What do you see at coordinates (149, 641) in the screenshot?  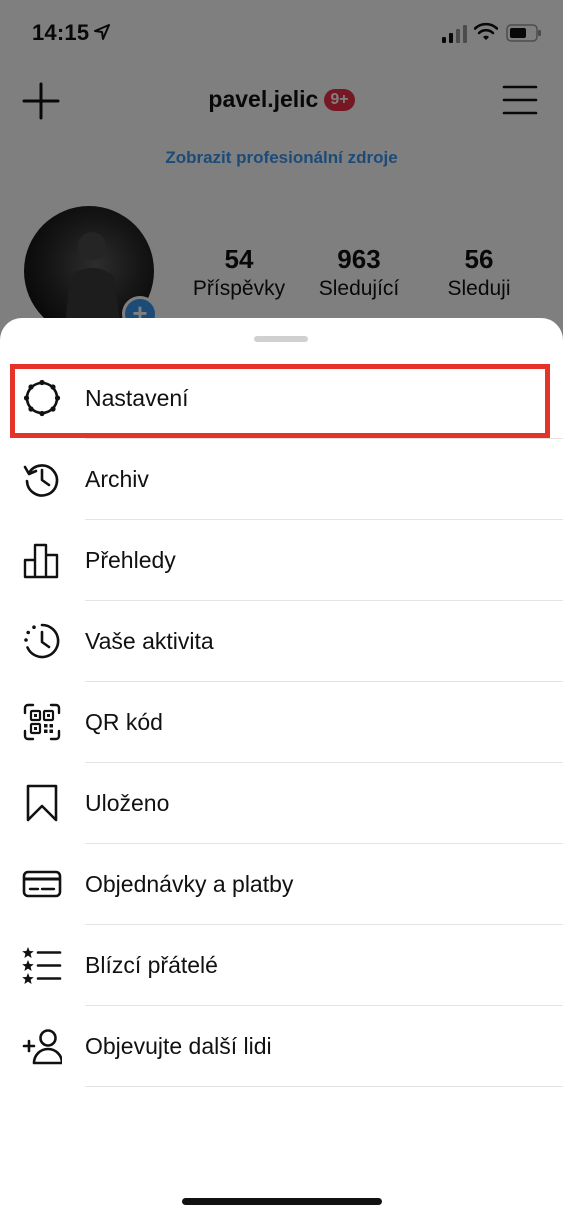 I see `menu-item-label: Vaše aktivita` at bounding box center [149, 641].